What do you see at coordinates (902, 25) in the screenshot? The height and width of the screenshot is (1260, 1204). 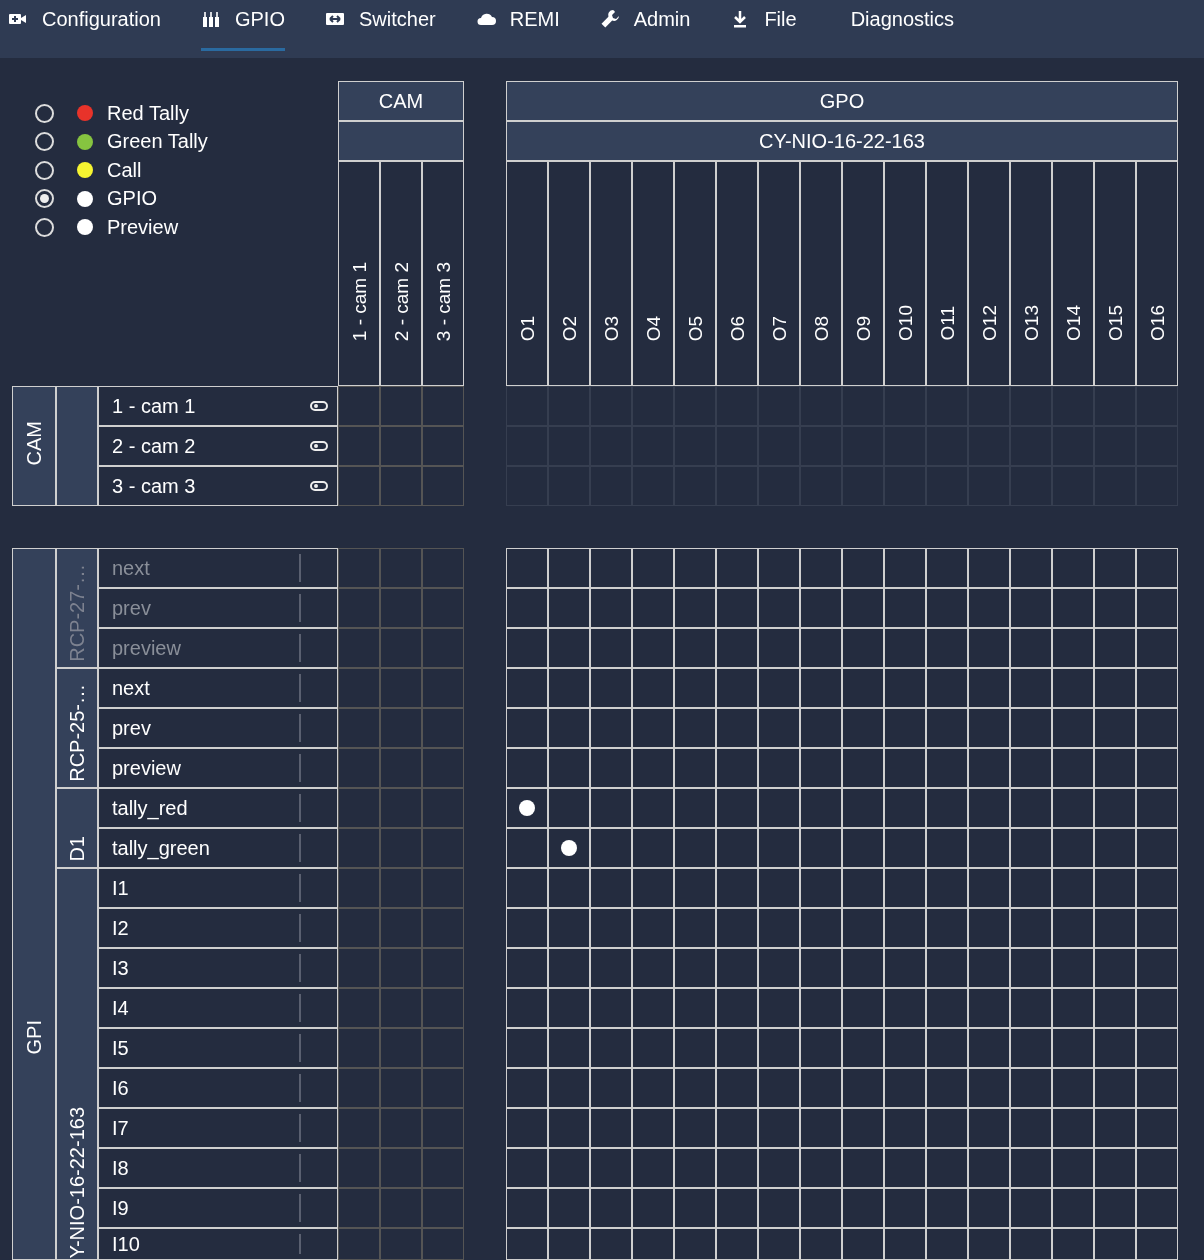 I see `nav-tab: Diagnostics` at bounding box center [902, 25].